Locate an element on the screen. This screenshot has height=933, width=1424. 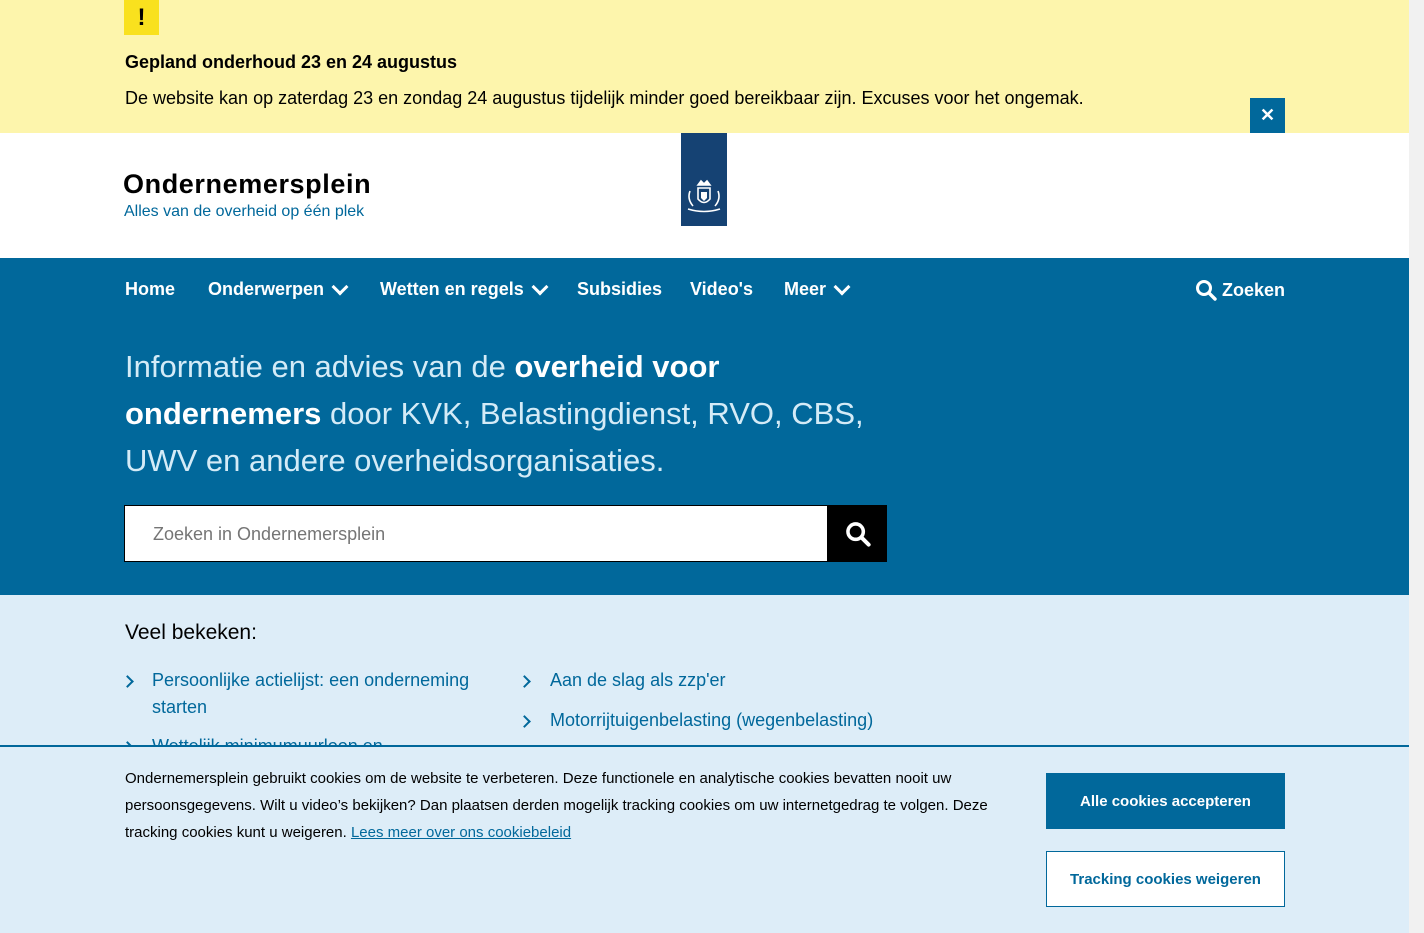
nav-label: Wetten en regels is located at coordinates (452, 289).